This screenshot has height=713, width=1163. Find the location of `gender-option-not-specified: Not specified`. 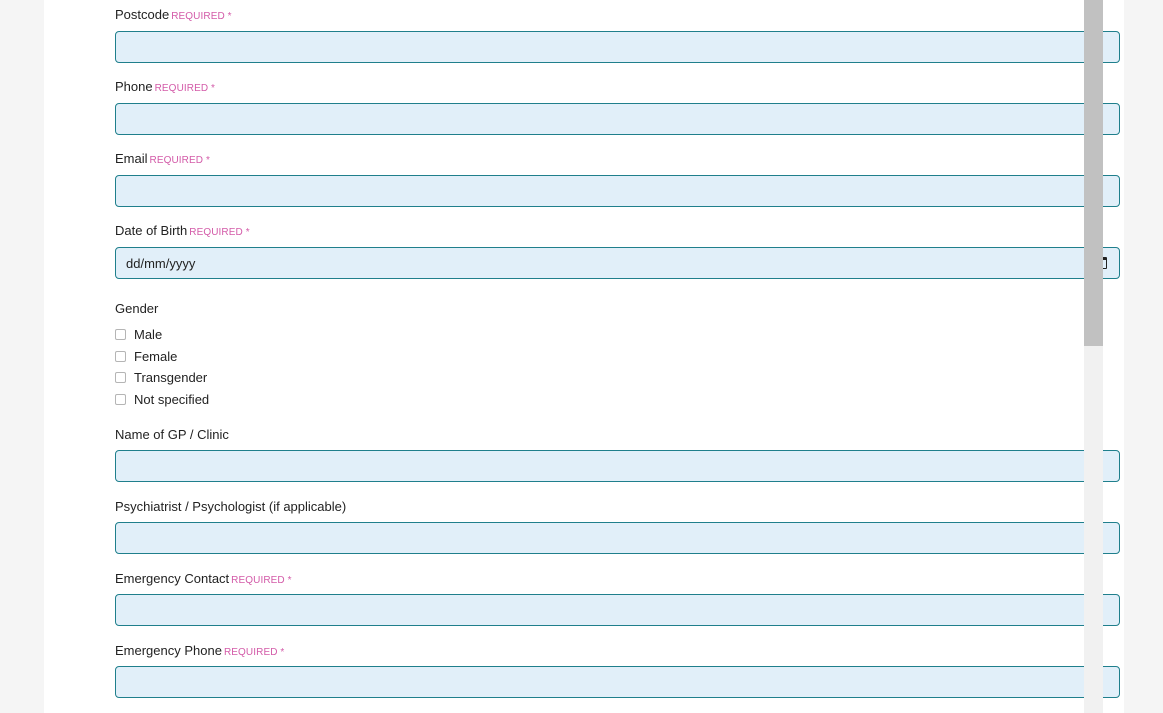

gender-option-not-specified: Not specified is located at coordinates (162, 399).